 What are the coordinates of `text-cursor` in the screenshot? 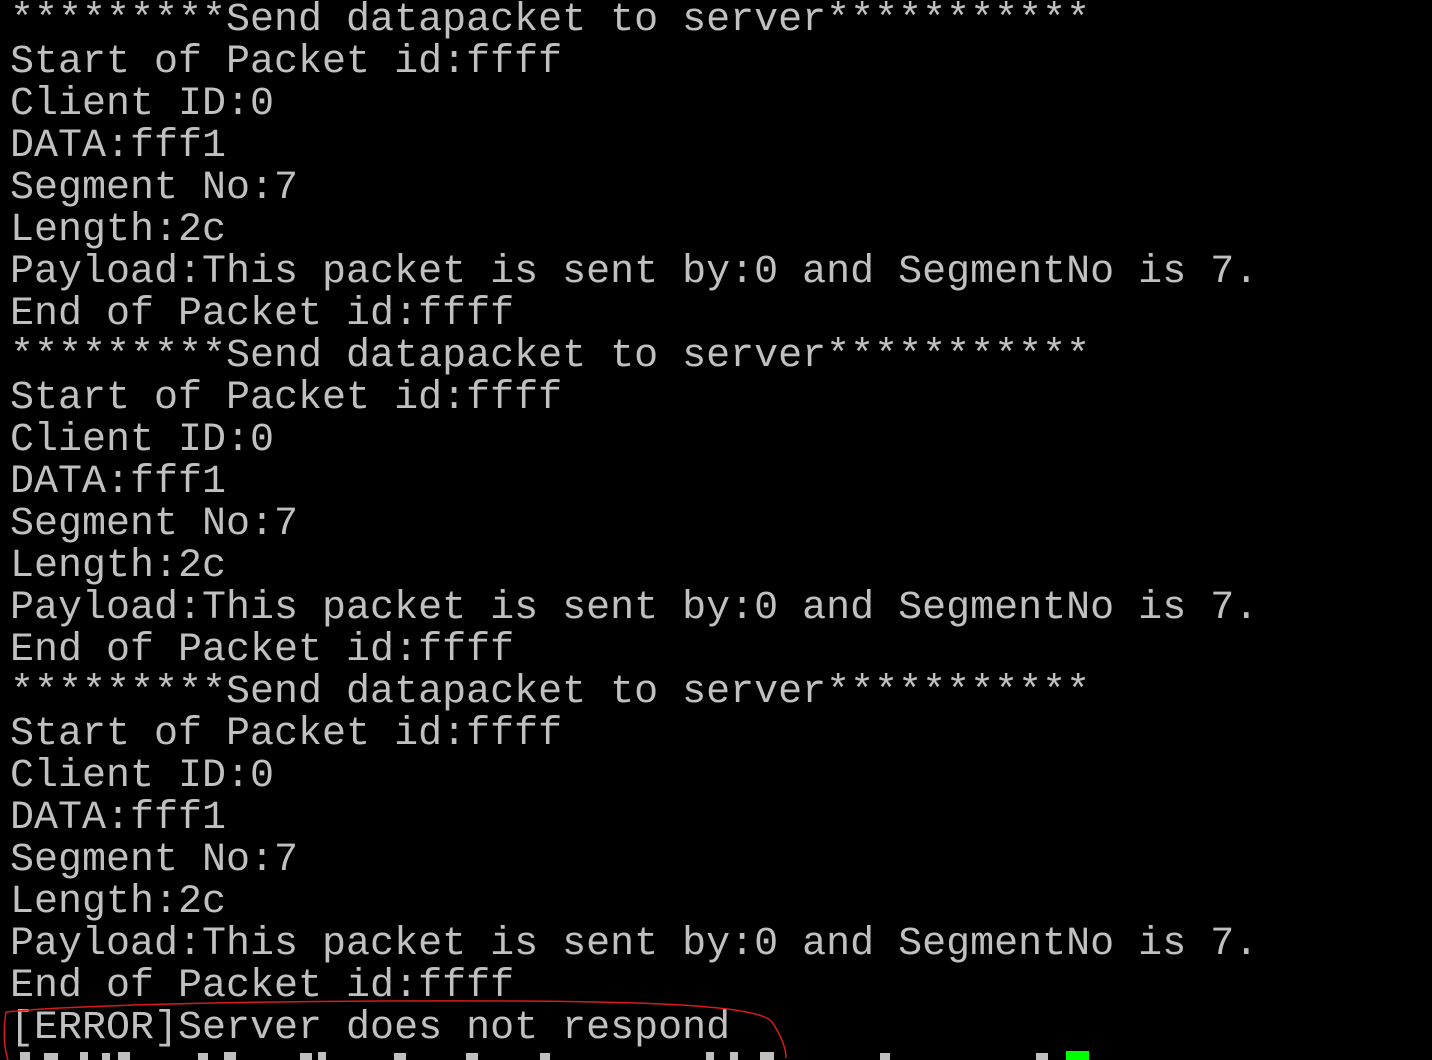 It's located at (1077, 1055).